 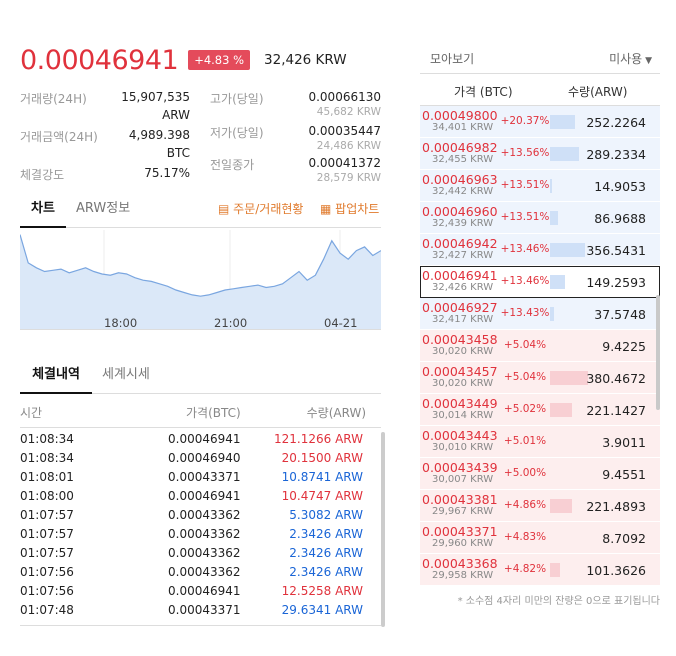 I want to click on trade-row: 01:08:34 0.00046940 20.1500 ARW, so click(x=200, y=458).